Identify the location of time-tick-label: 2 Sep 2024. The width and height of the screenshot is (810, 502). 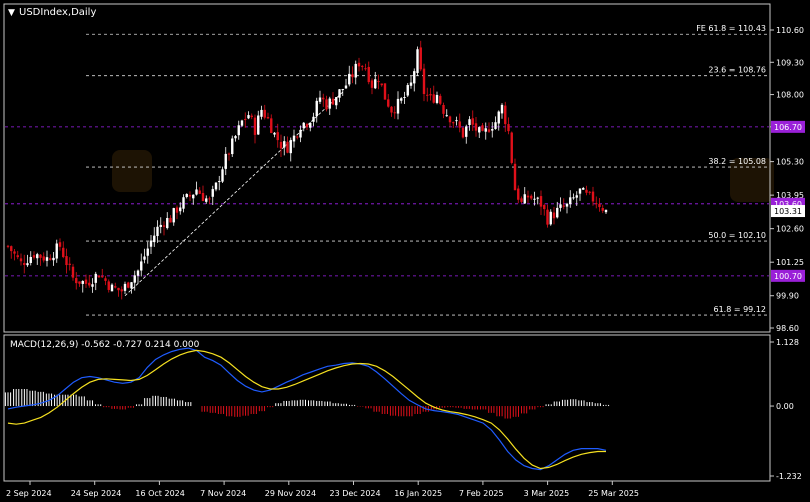
(29, 493).